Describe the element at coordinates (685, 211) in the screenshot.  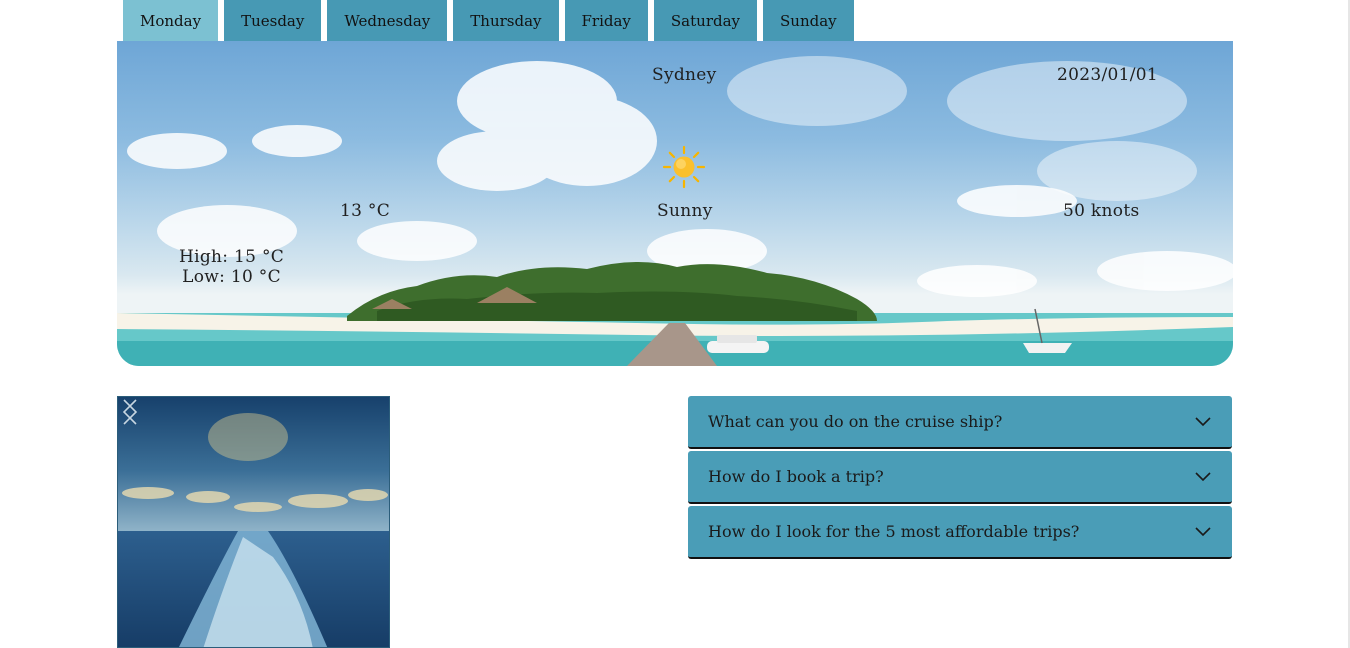
I see `weather-condition: Sunny` at that location.